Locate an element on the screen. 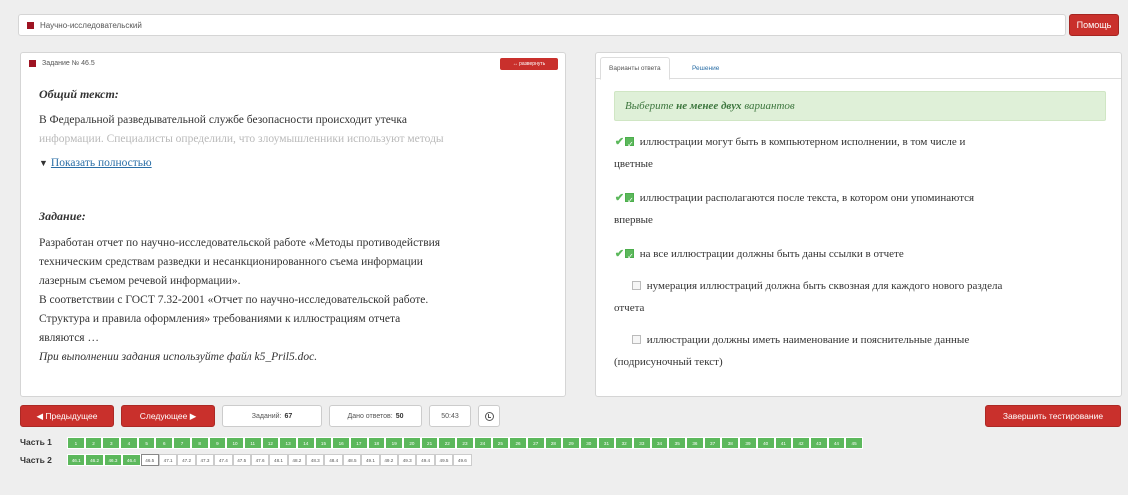  question-cell: 20 is located at coordinates (412, 443).